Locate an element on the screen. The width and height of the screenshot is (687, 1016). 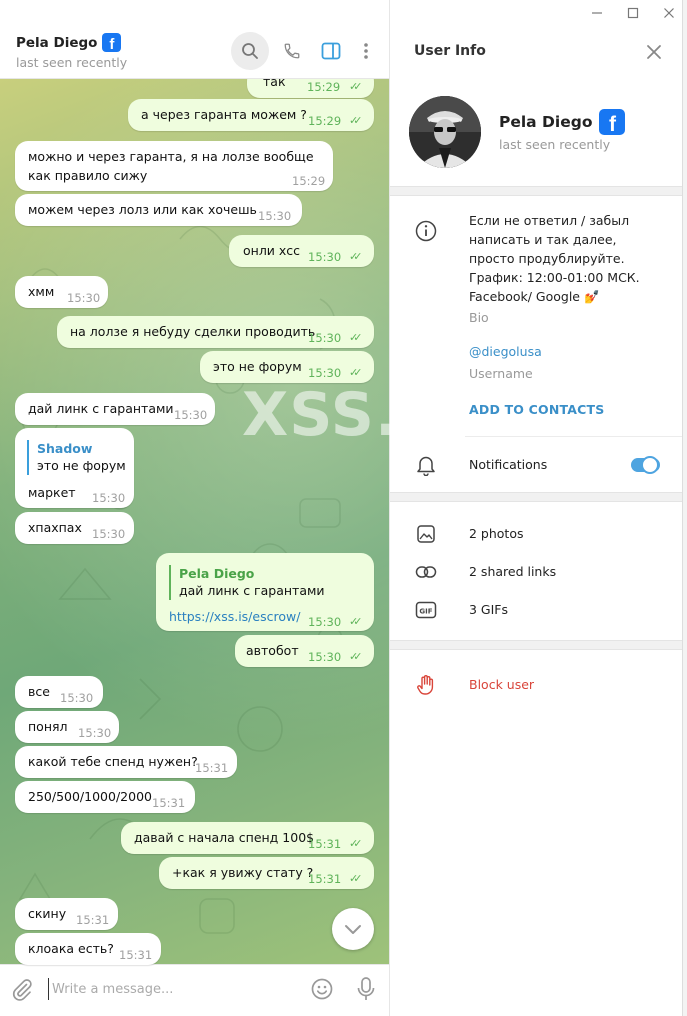
message-in: хпахпах 15:30 is located at coordinates (74, 528).